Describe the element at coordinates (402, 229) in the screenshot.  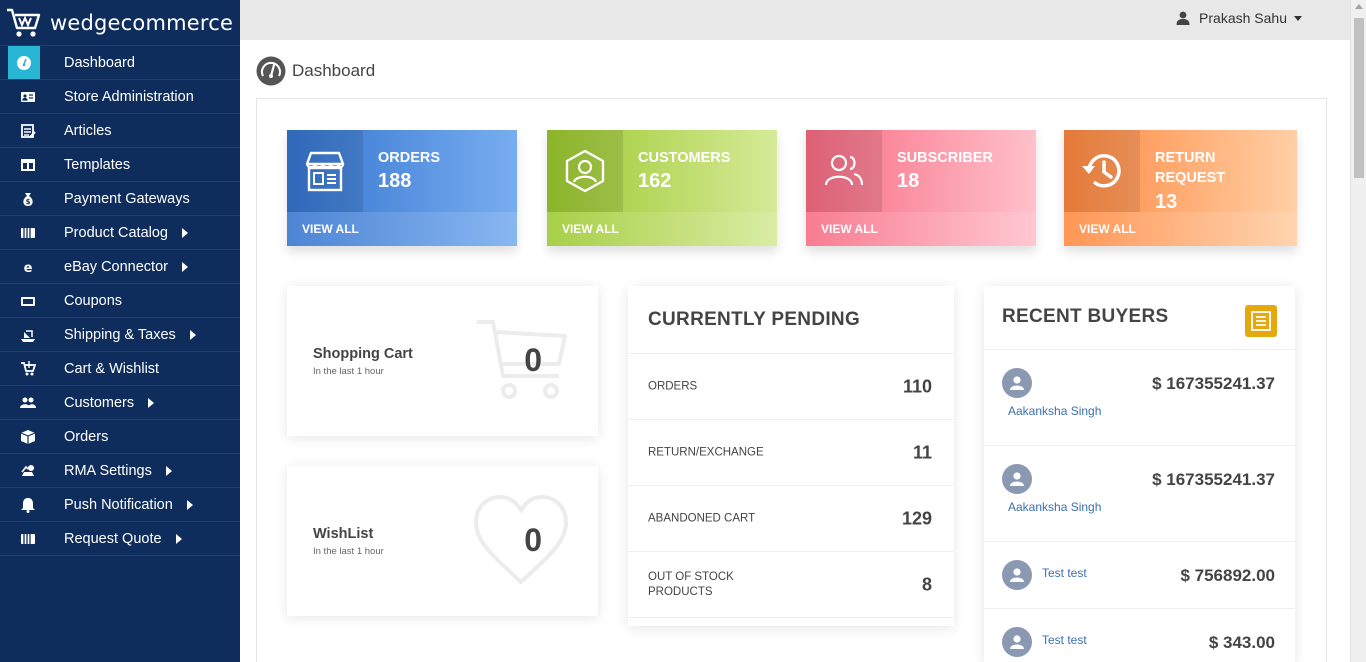
I see `orders-view-all-link: VIEW ALL` at that location.